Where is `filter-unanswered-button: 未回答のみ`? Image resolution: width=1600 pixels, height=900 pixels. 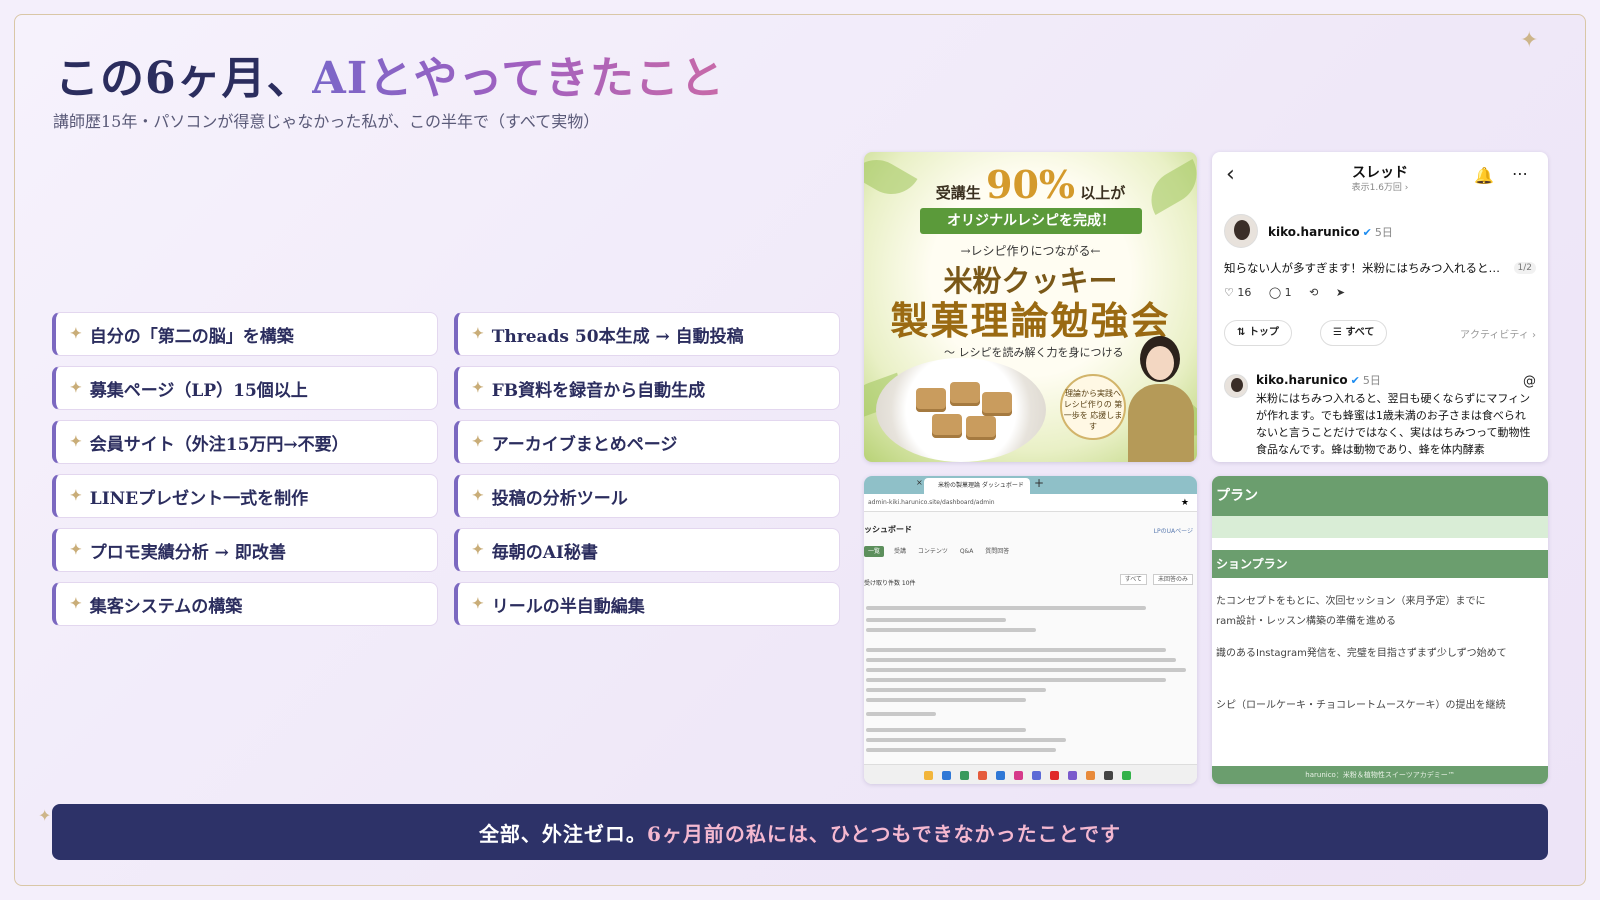 filter-unanswered-button: 未回答のみ is located at coordinates (1172, 579).